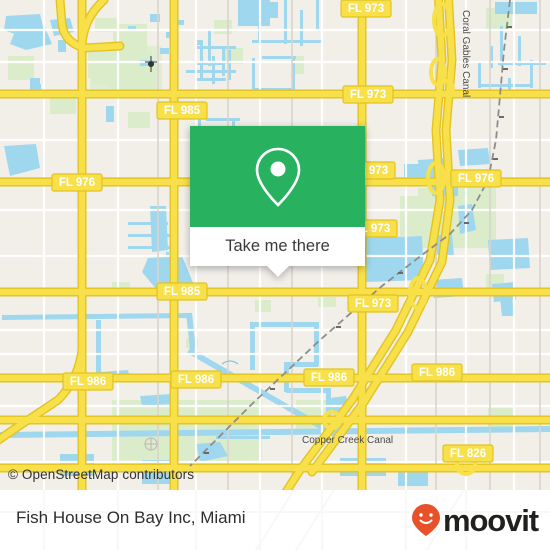  I want to click on callout-image-panel, so click(277, 176).